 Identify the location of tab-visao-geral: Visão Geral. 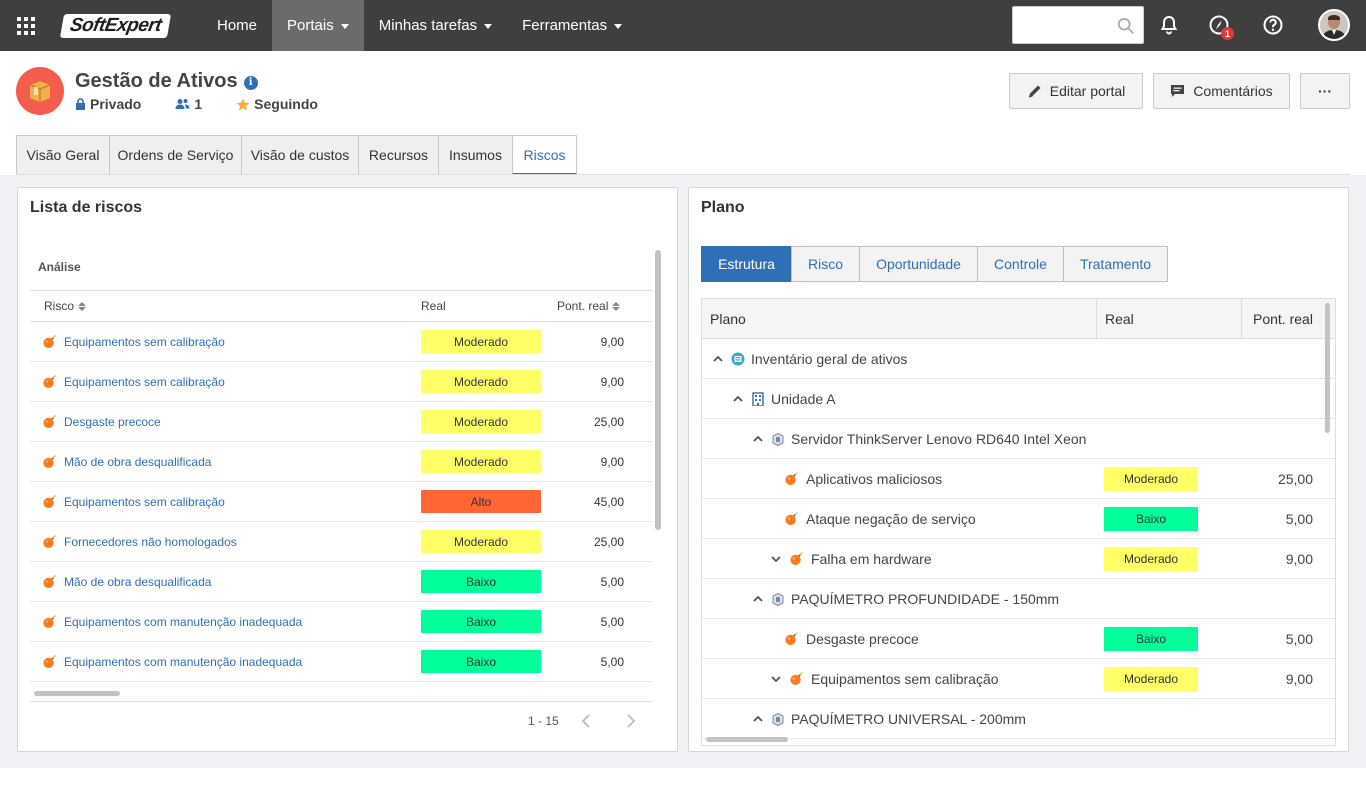
(63, 154).